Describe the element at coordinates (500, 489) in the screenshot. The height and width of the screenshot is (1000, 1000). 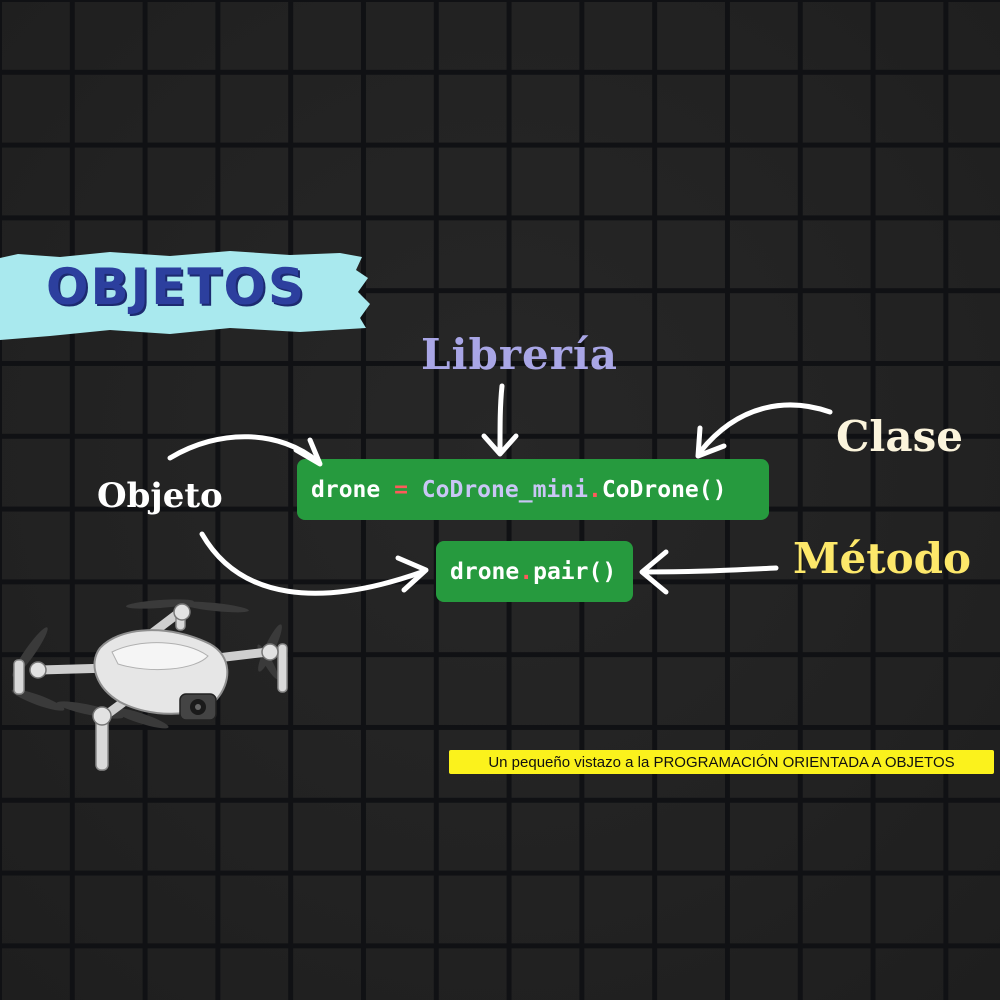
I see `arrows` at that location.